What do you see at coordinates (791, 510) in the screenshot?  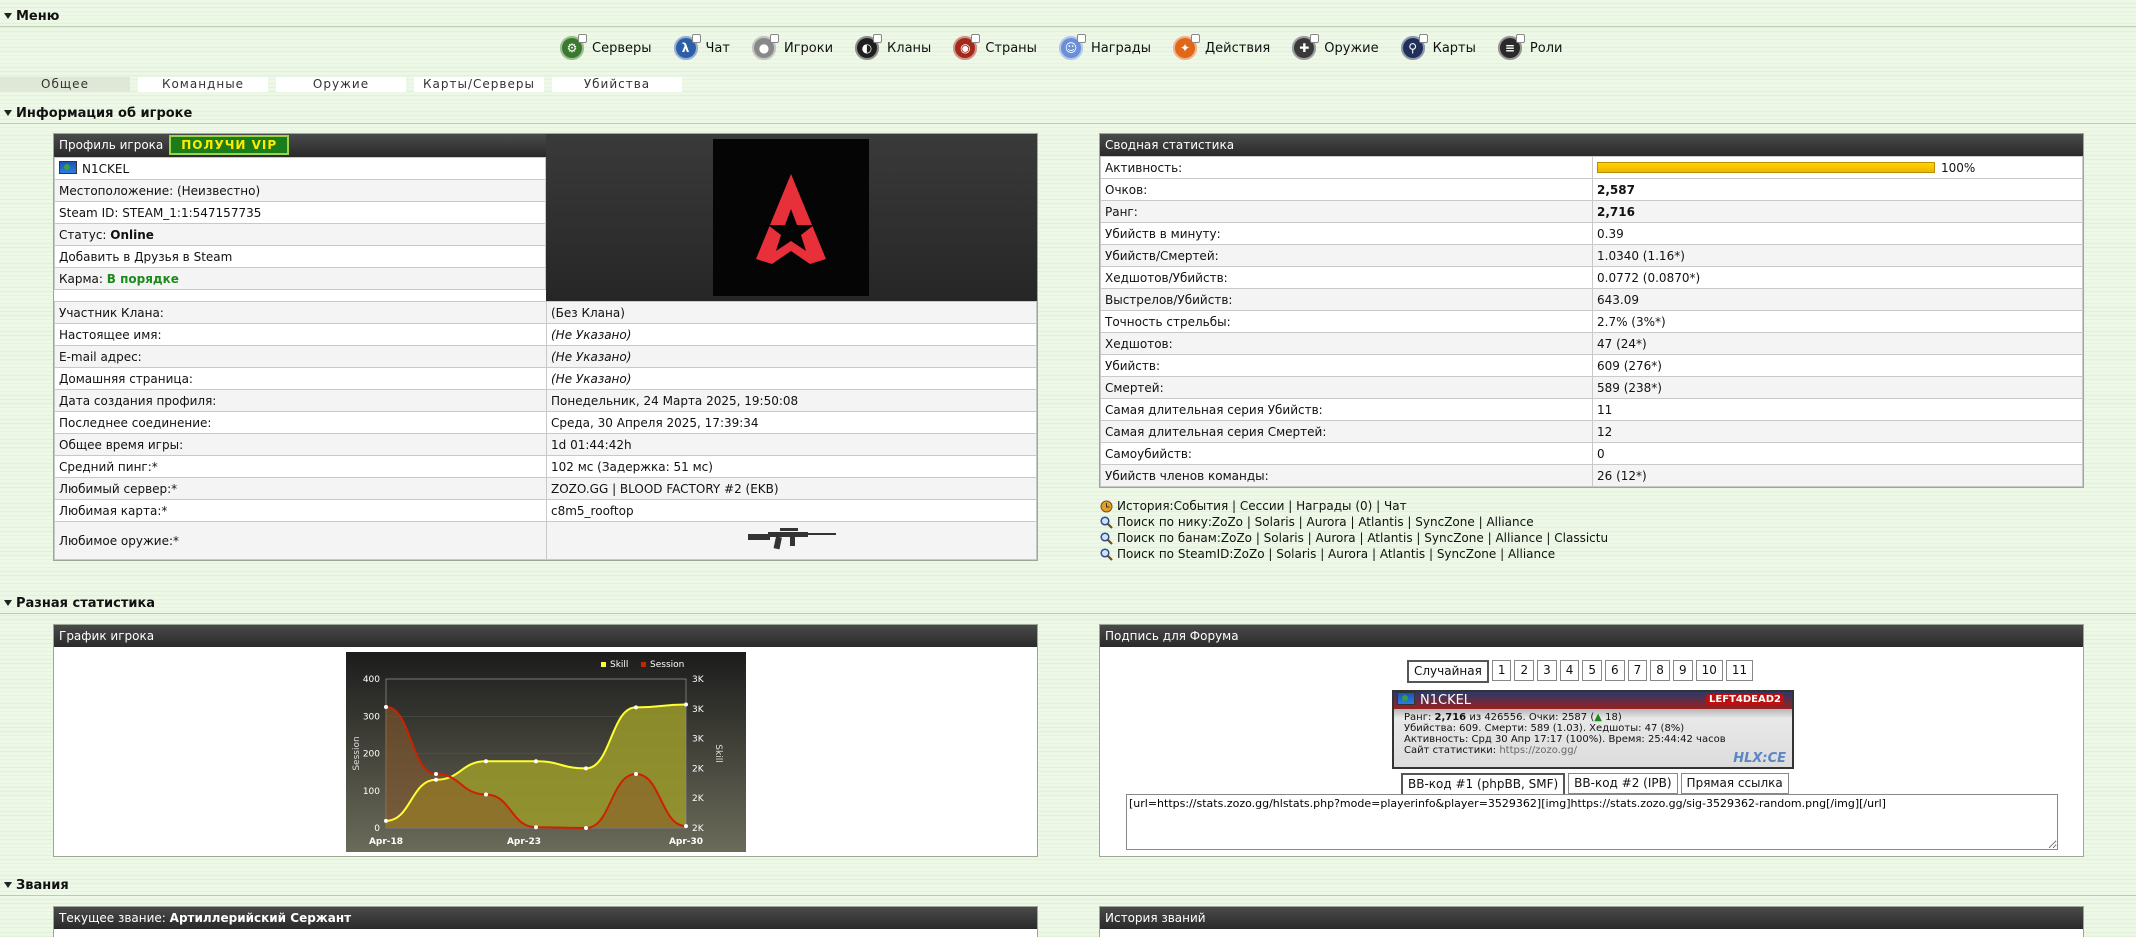 I see `detail-value: c8m5_rooftop` at bounding box center [791, 510].